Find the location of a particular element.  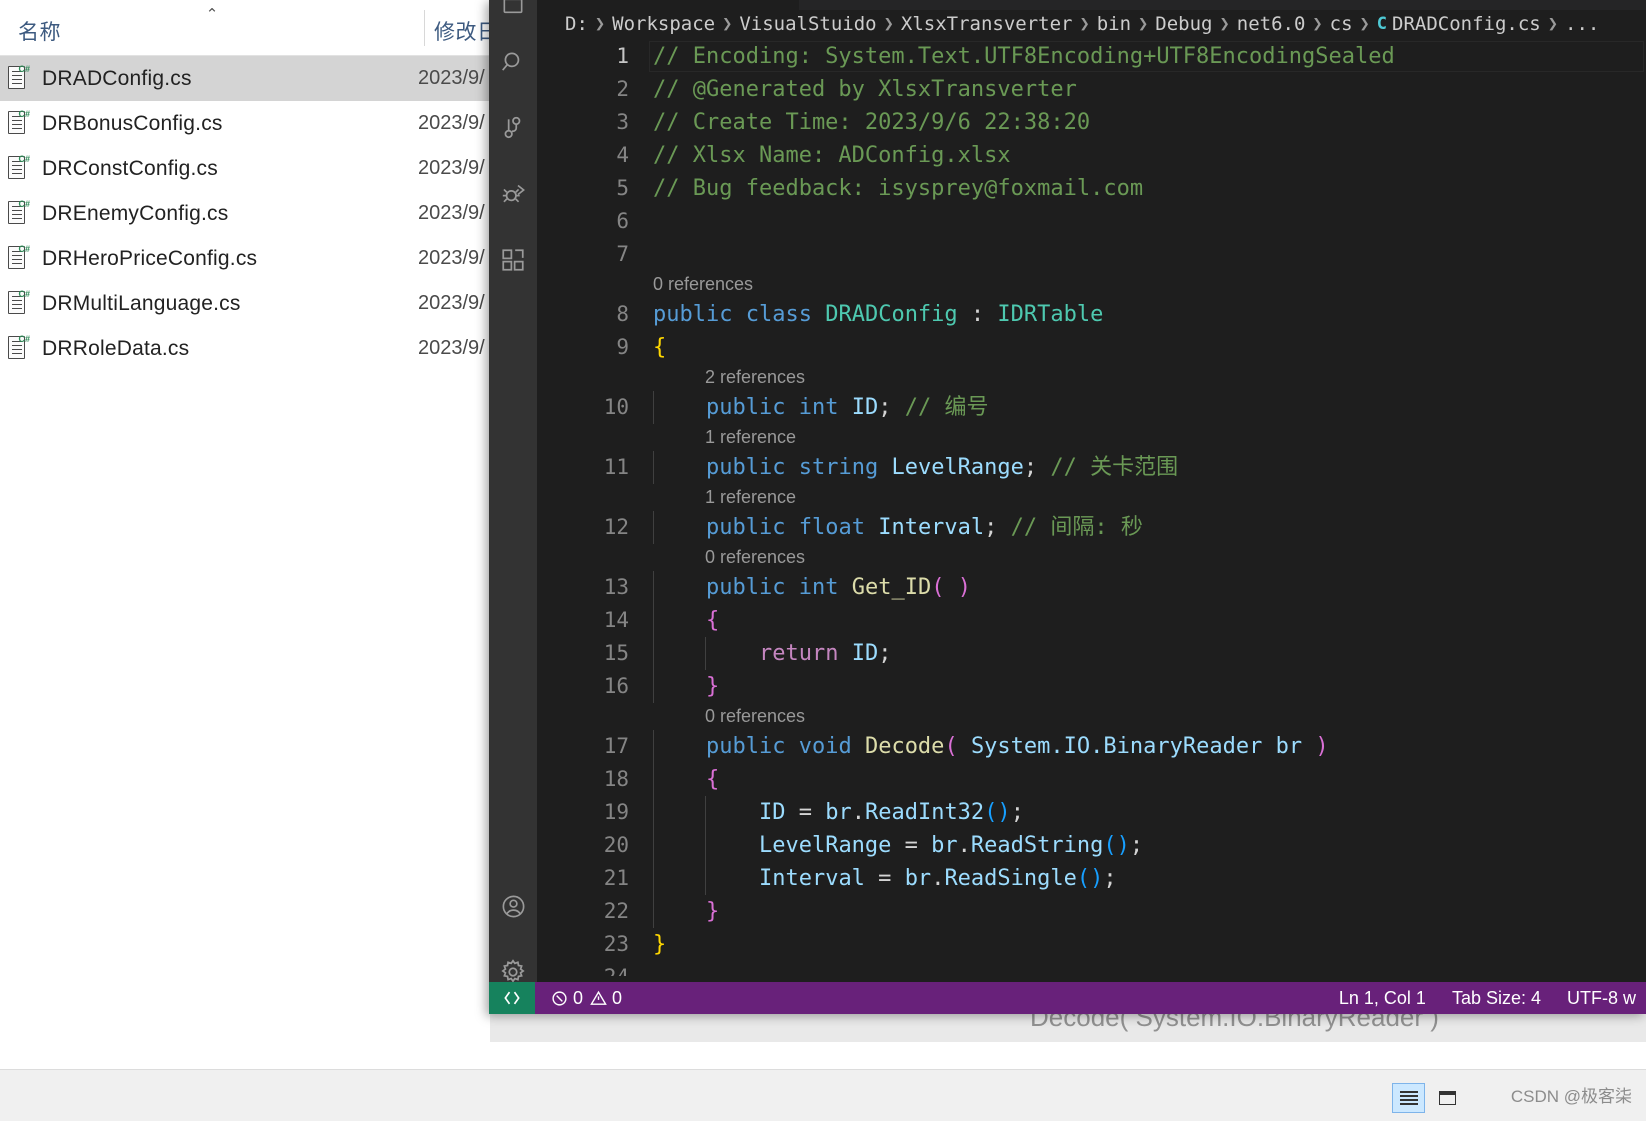

activity-bar is located at coordinates (513, 507).